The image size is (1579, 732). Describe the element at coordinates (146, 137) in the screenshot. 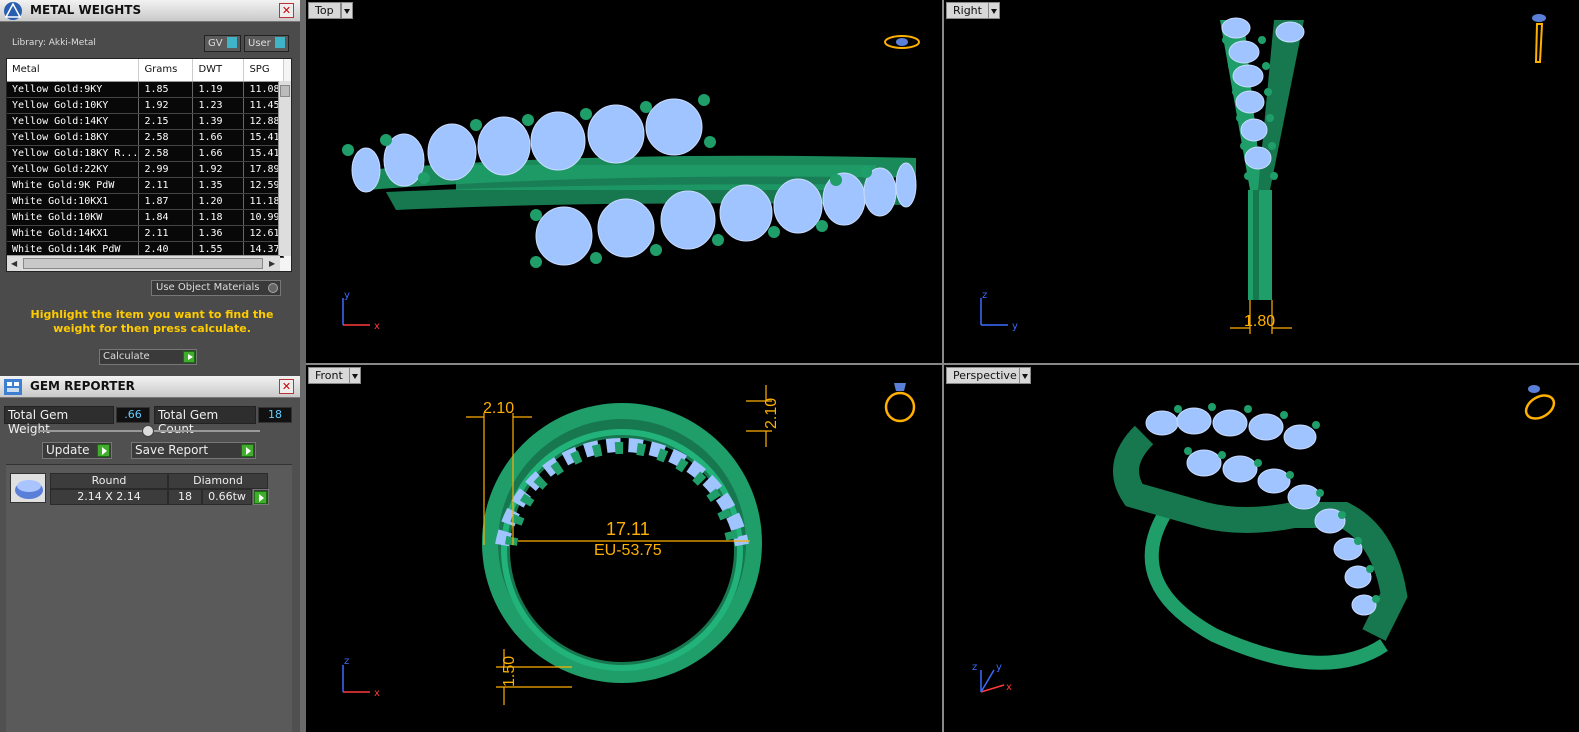

I see `table-row: Yellow Gold:18KY 2.58 1.66 15.41` at that location.